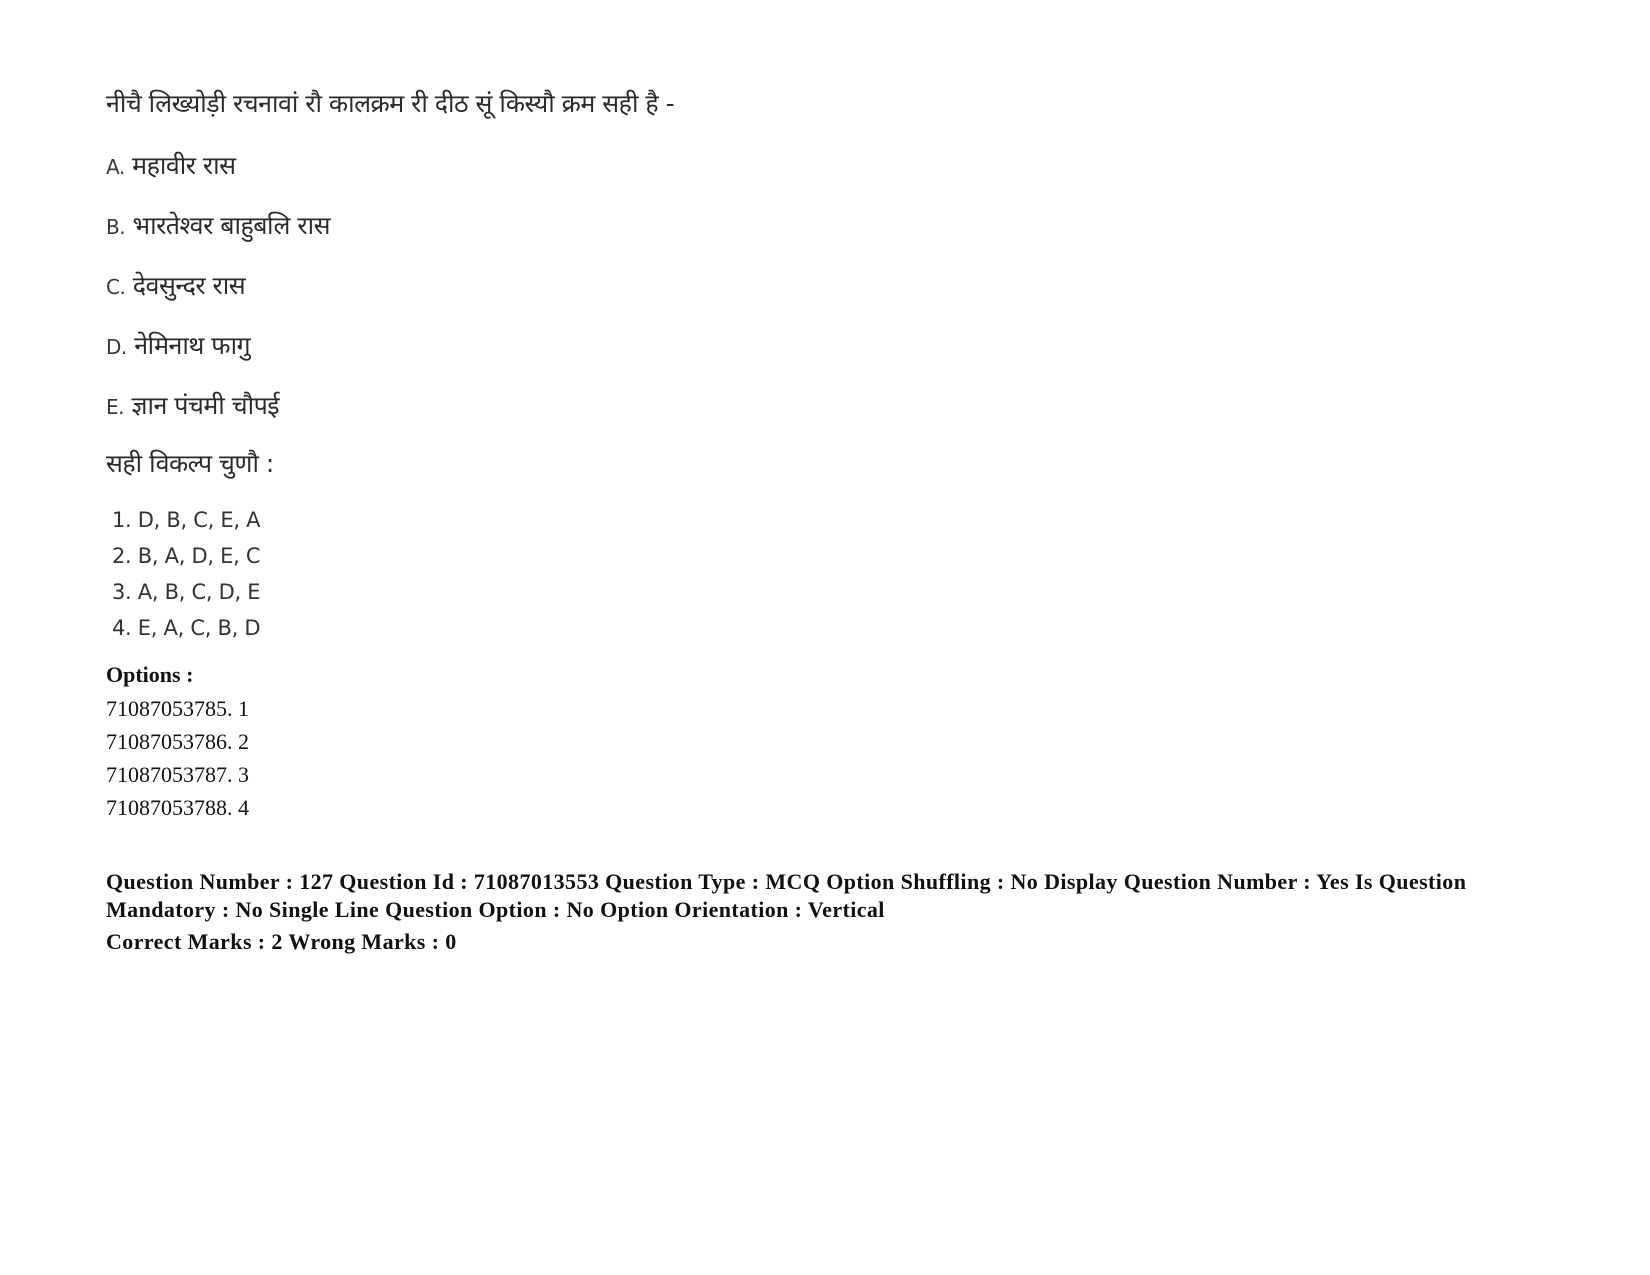 This screenshot has height=1275, width=1650. I want to click on marks-metadata: Correct Marks : 2 Wrong Marks : 0, so click(281, 941).